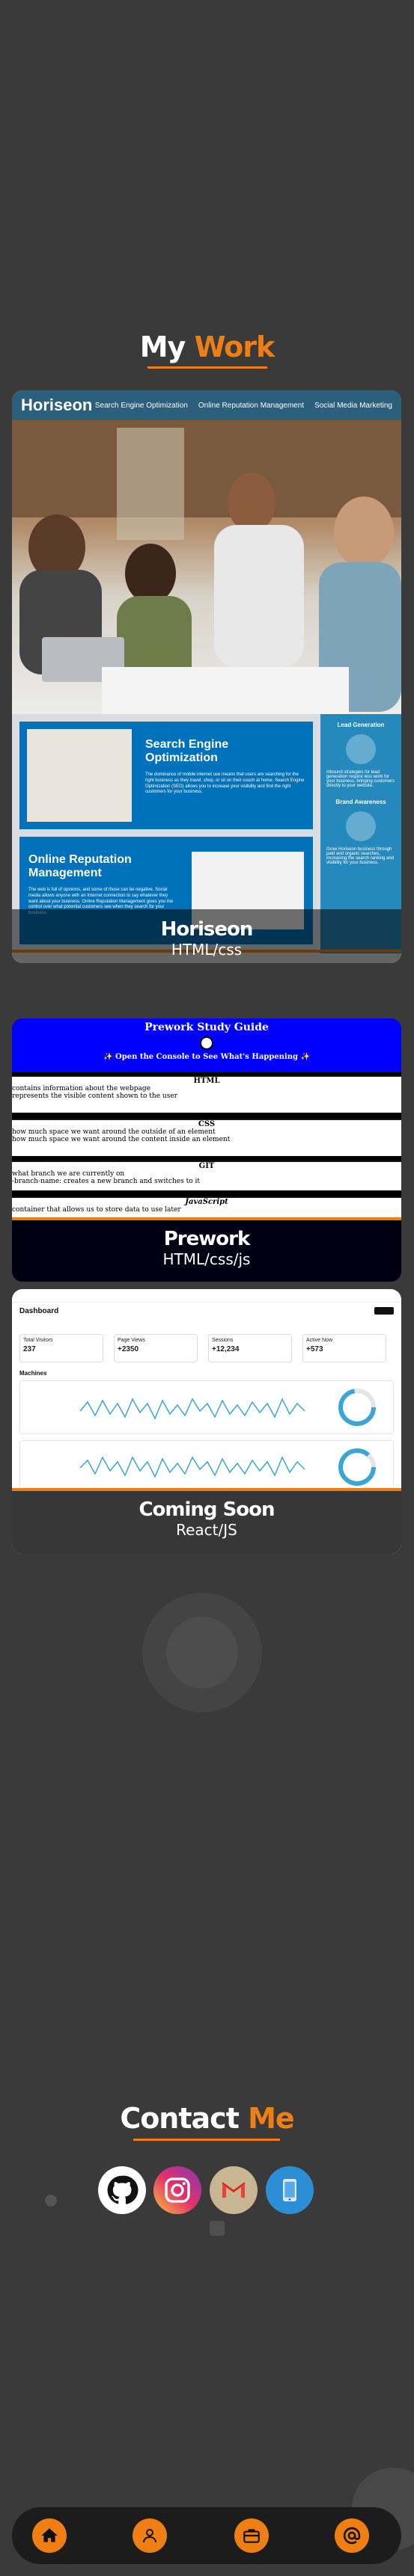 The height and width of the screenshot is (2576, 414). What do you see at coordinates (206, 1218) in the screenshot?
I see `card-orange-line` at bounding box center [206, 1218].